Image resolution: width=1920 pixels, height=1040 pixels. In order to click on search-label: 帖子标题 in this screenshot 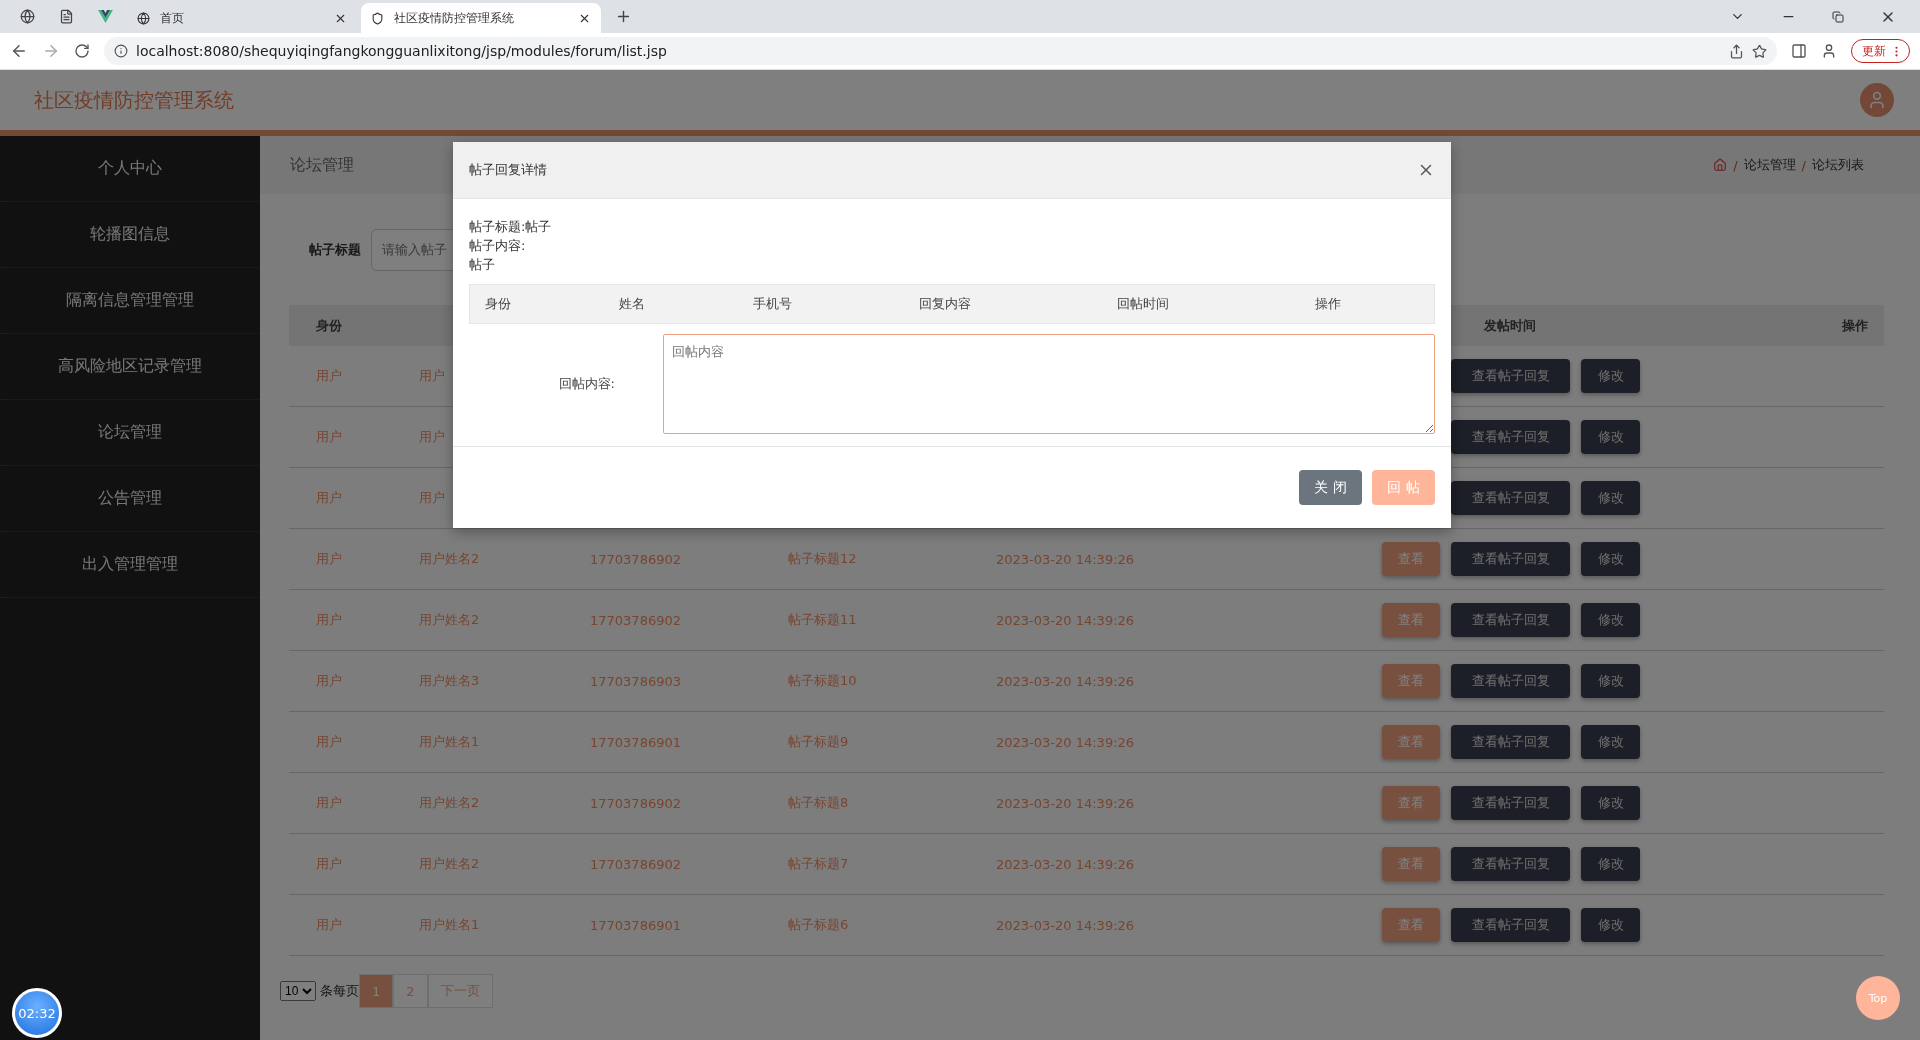, I will do `click(335, 249)`.